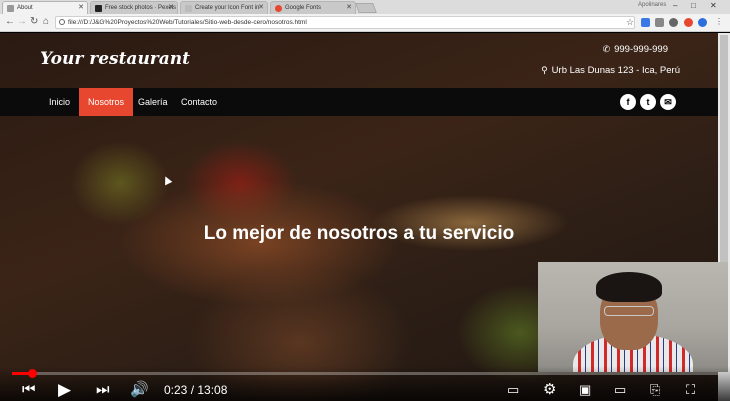  I want to click on opera-extension-icon, so click(688, 22).